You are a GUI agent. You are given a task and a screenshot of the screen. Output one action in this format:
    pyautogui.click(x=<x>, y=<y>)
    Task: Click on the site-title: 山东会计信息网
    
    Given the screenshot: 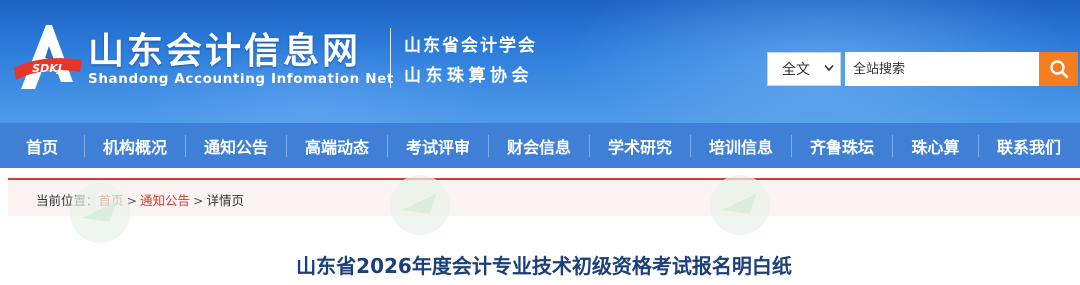 What is the action you would take?
    pyautogui.click(x=224, y=48)
    